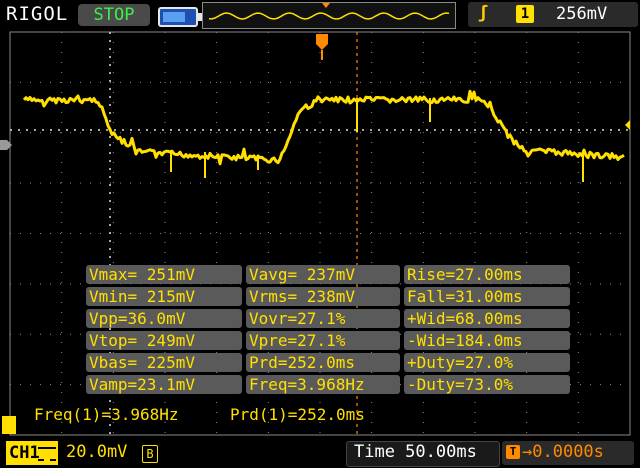  Describe the element at coordinates (323, 340) in the screenshot. I see `measurement-cell: Vpre=27.1%` at that location.